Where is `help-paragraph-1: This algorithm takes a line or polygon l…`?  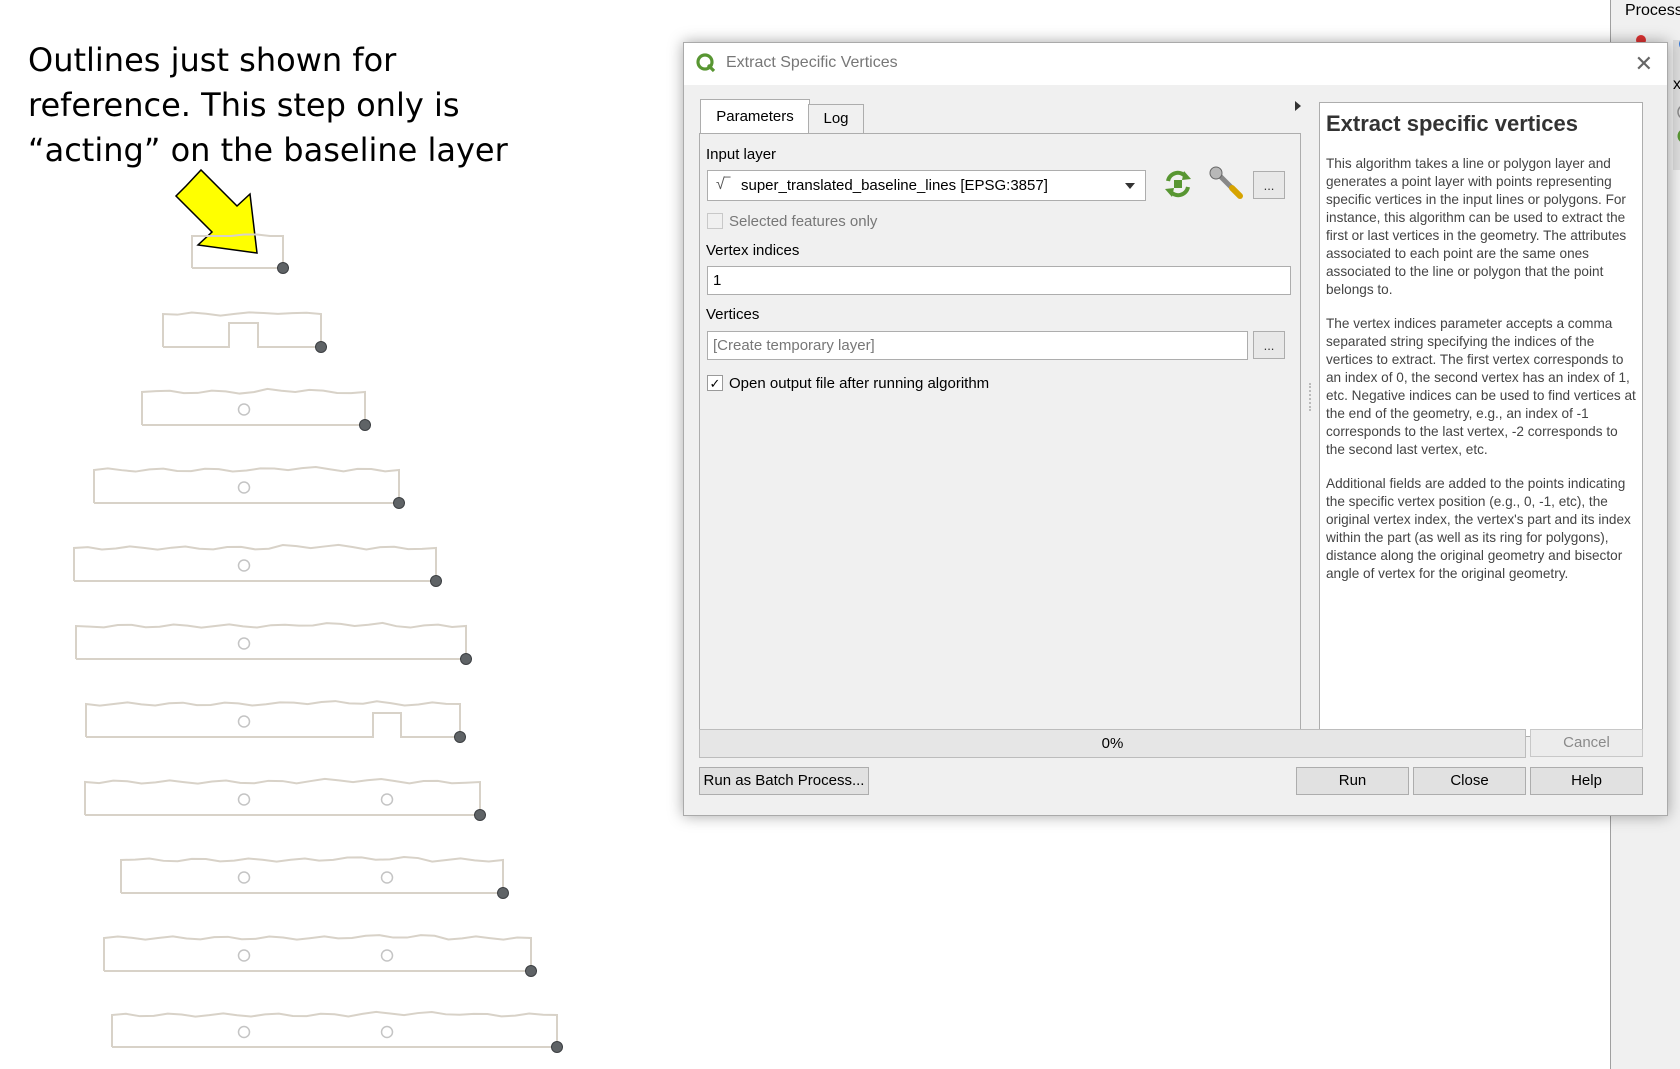 help-paragraph-1: This algorithm takes a line or polygon l… is located at coordinates (1476, 226).